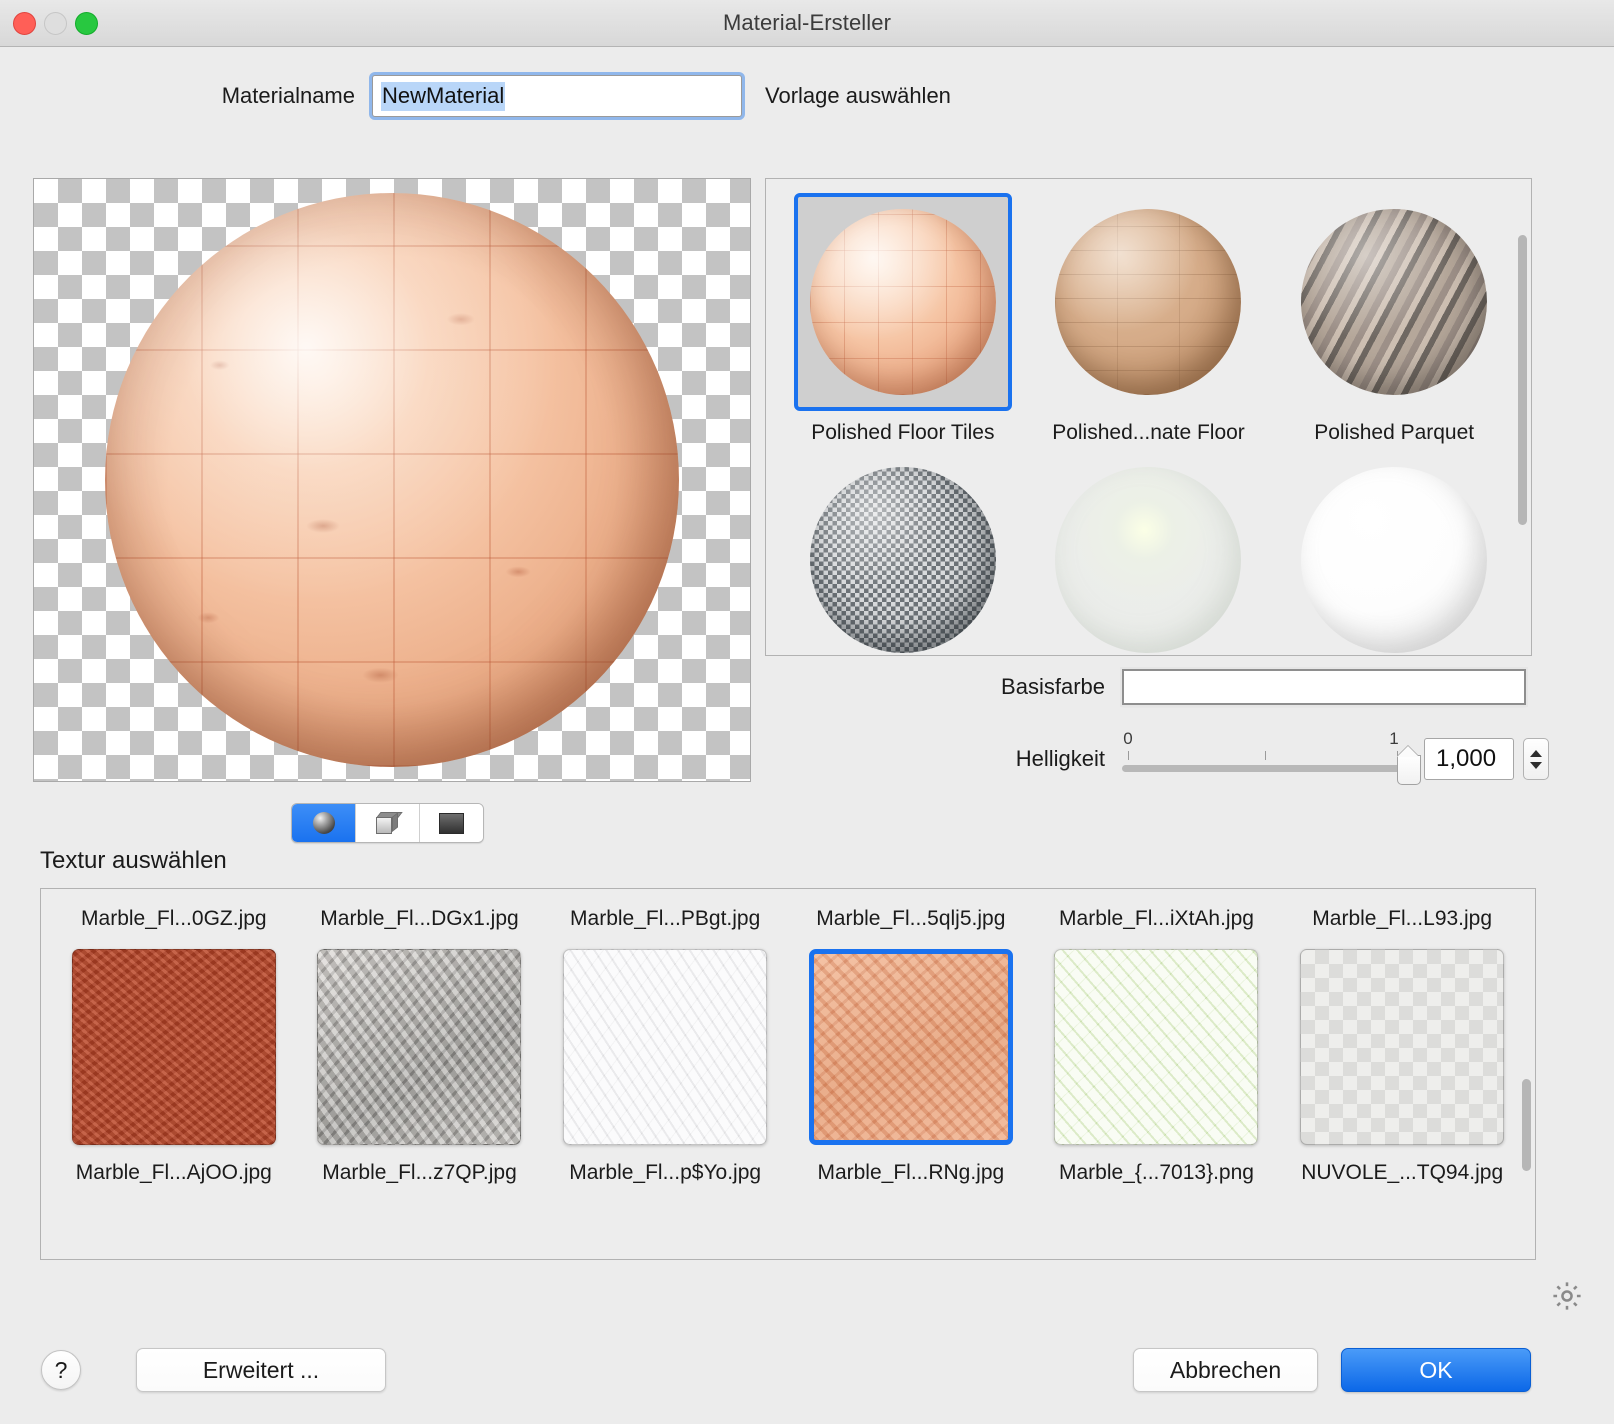 The width and height of the screenshot is (1614, 1424). What do you see at coordinates (1536, 765) in the screenshot?
I see `chevron-down-icon` at bounding box center [1536, 765].